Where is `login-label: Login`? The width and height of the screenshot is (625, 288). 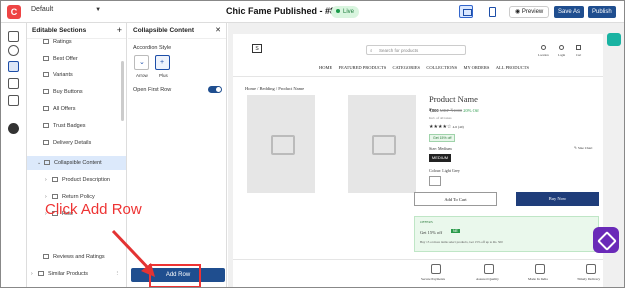 login-label: Login is located at coordinates (562, 55).